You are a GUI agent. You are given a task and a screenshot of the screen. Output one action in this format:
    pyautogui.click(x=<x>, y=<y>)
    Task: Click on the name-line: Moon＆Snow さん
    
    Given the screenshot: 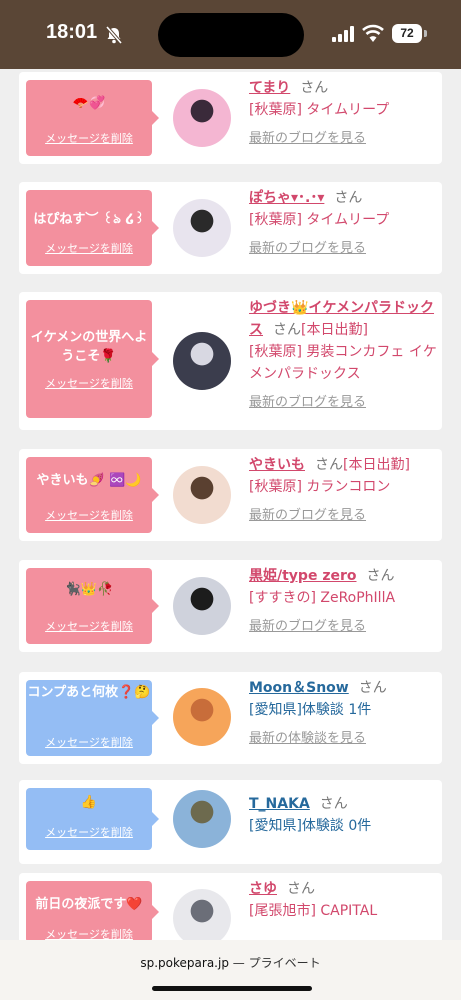 What is the action you would take?
    pyautogui.click(x=343, y=688)
    